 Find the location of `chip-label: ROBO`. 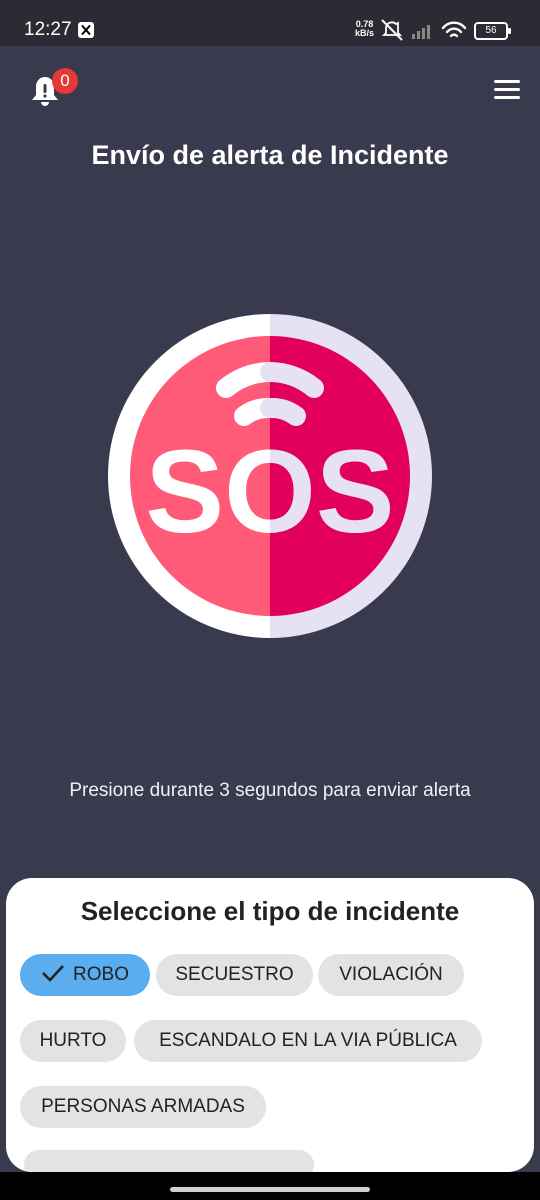

chip-label: ROBO is located at coordinates (101, 974).